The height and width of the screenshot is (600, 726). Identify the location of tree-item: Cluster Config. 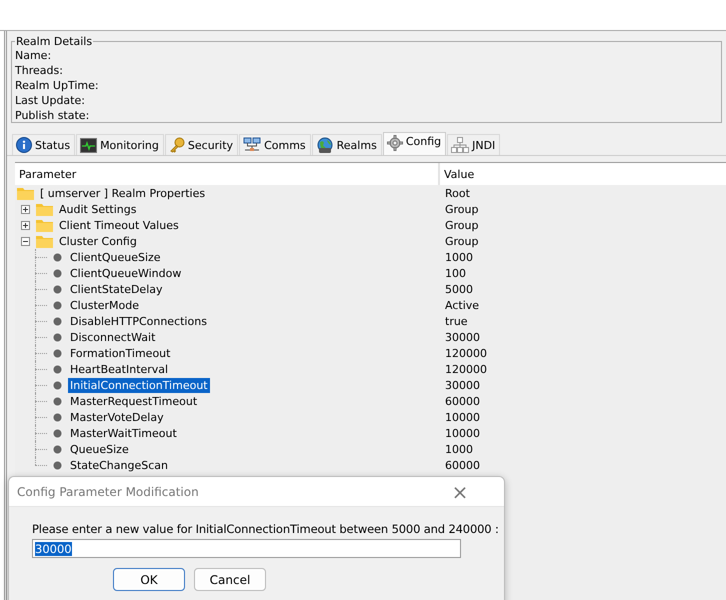
(98, 241).